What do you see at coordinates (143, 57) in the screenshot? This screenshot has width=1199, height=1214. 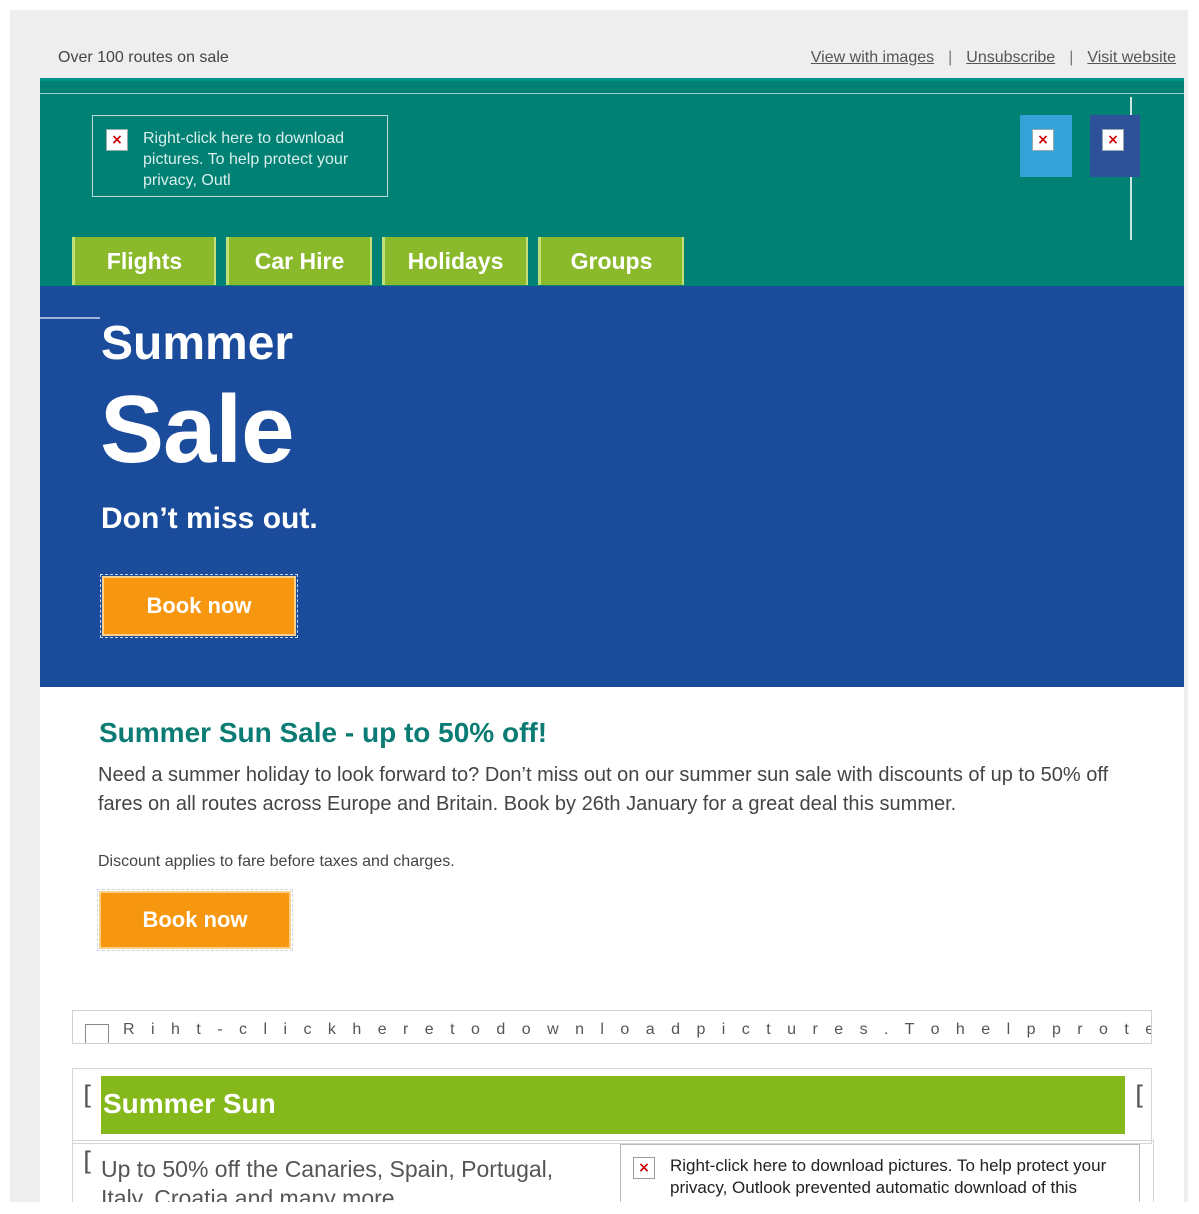 I see `preheader-tagline: Over 100 routes on sale` at bounding box center [143, 57].